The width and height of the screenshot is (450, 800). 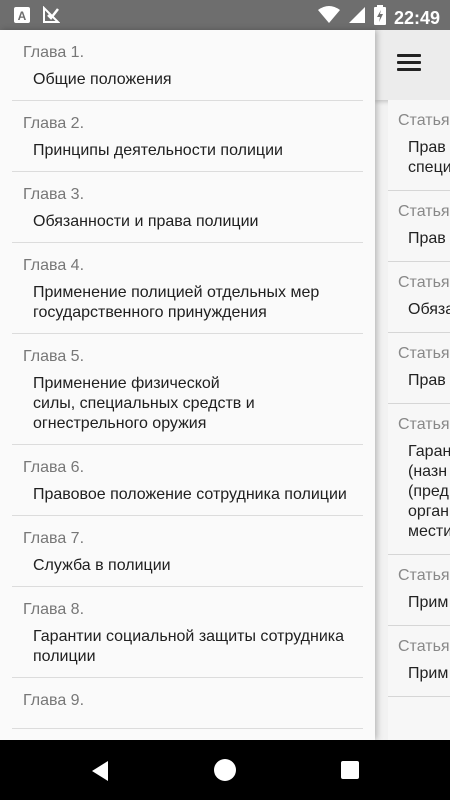 What do you see at coordinates (429, 309) in the screenshot?
I see `article-text: Обяза` at bounding box center [429, 309].